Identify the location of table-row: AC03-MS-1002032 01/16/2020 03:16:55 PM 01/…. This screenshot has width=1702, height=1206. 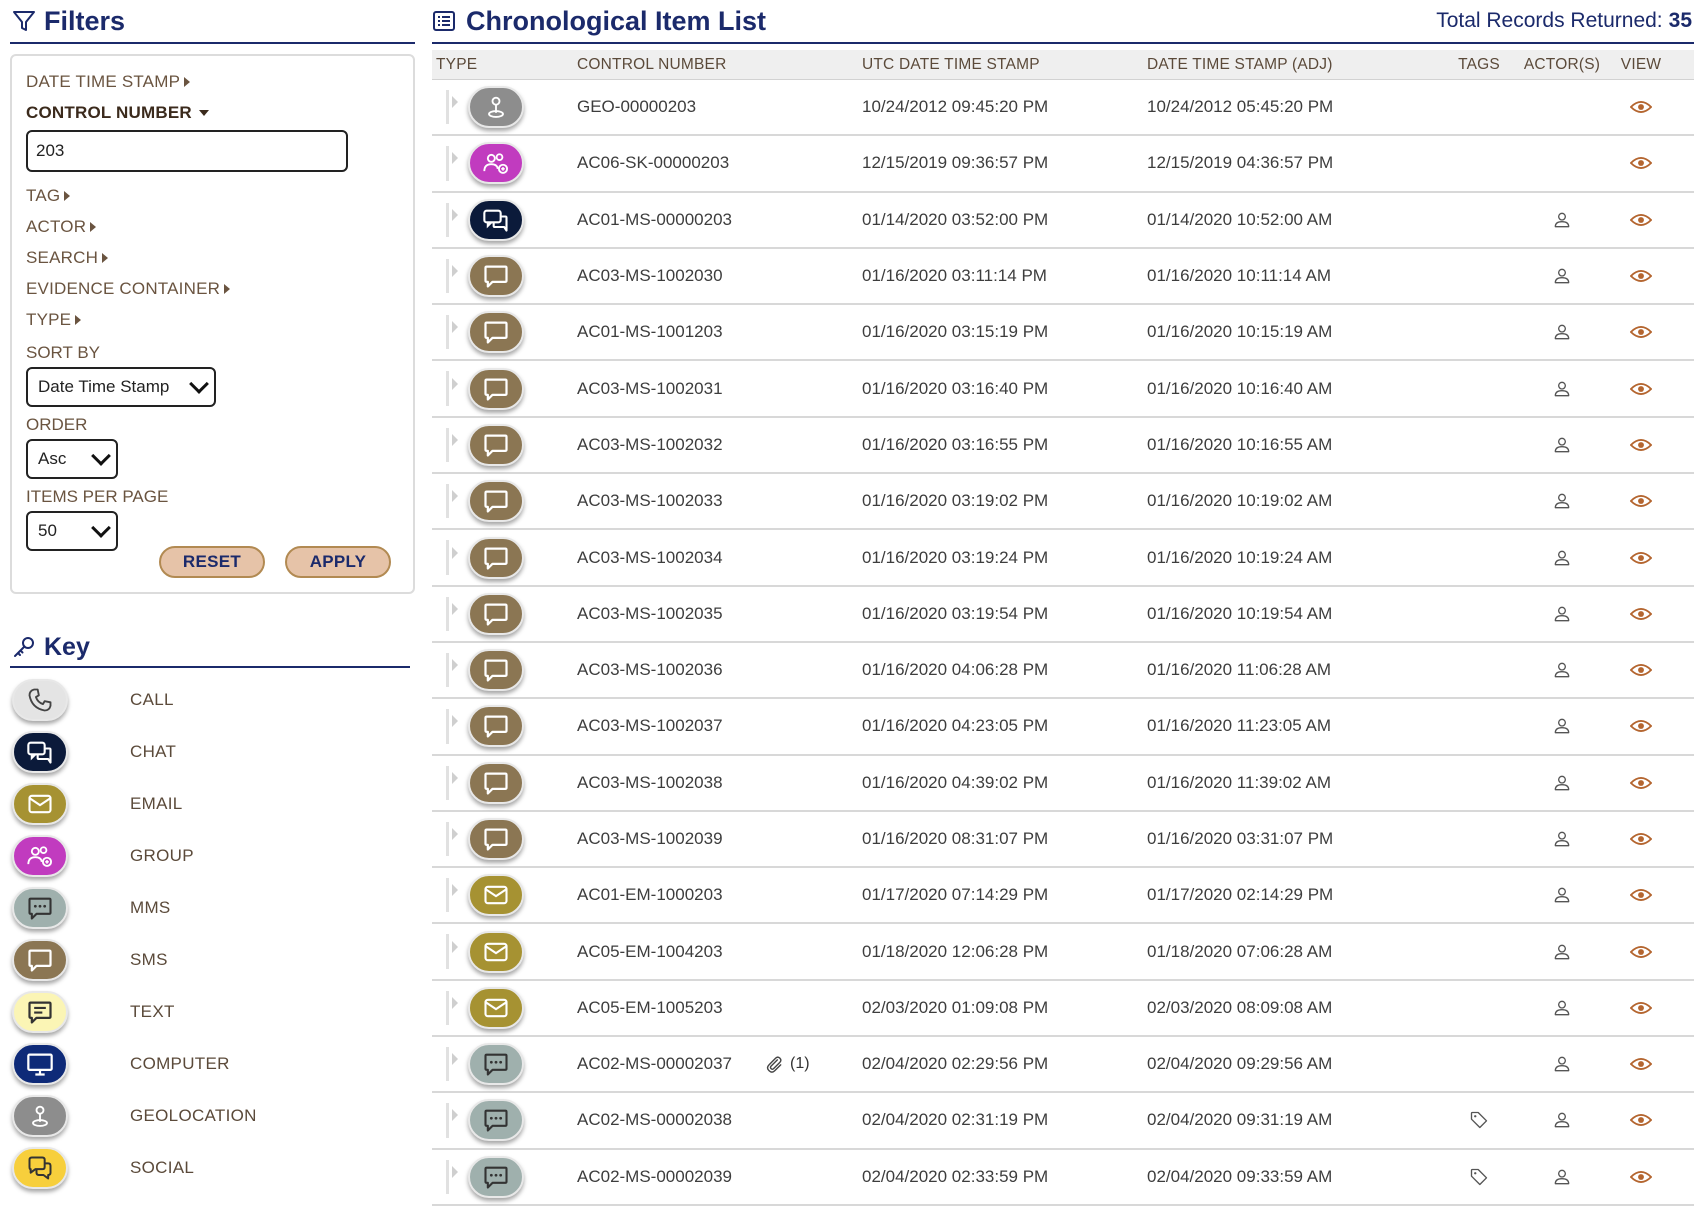
(1063, 446).